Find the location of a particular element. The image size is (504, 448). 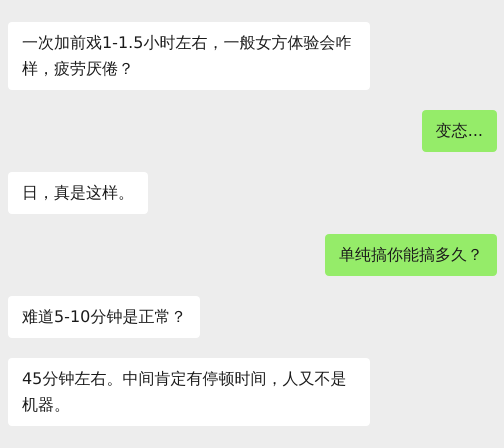

message-bubble: 难道5-10分钟是正常？ is located at coordinates (104, 317).